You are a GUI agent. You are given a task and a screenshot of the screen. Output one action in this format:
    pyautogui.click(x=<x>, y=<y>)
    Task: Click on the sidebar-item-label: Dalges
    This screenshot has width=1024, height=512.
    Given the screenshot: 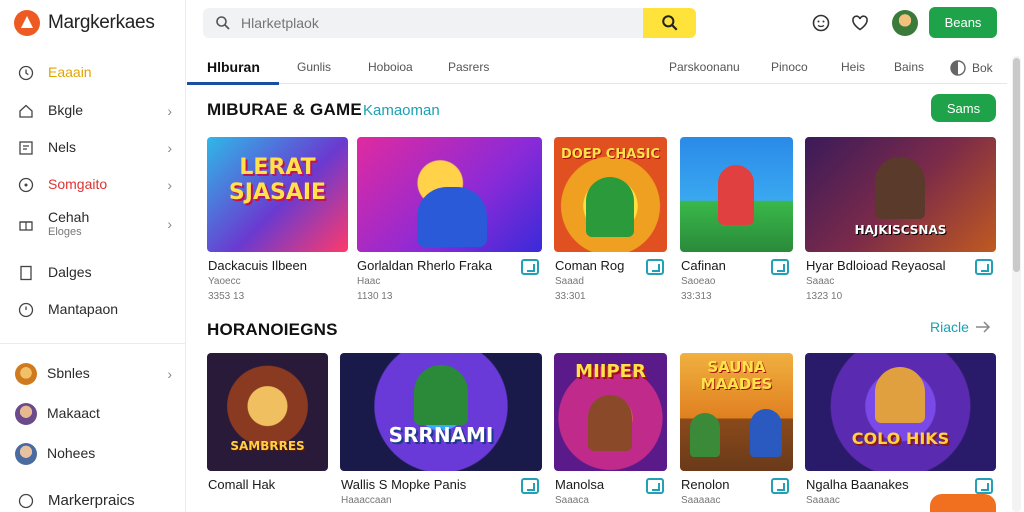 What is the action you would take?
    pyautogui.click(x=70, y=272)
    